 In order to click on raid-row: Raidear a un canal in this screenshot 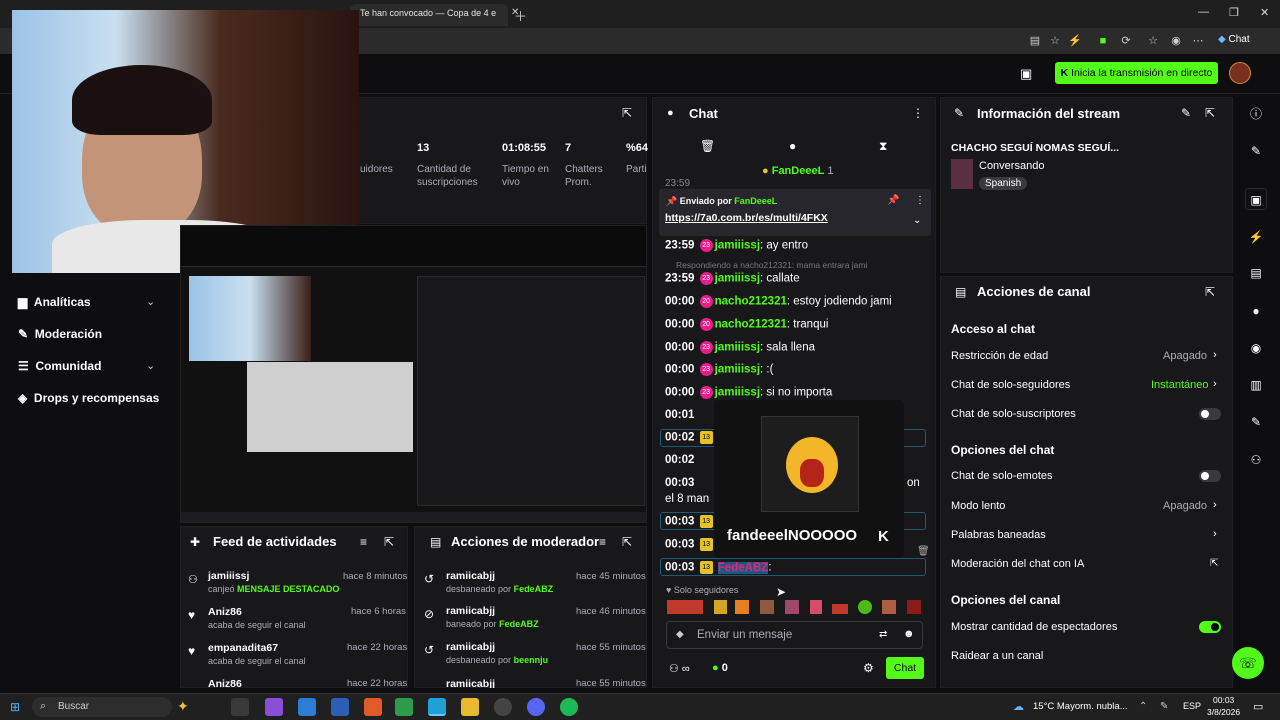, I will do `click(997, 656)`.